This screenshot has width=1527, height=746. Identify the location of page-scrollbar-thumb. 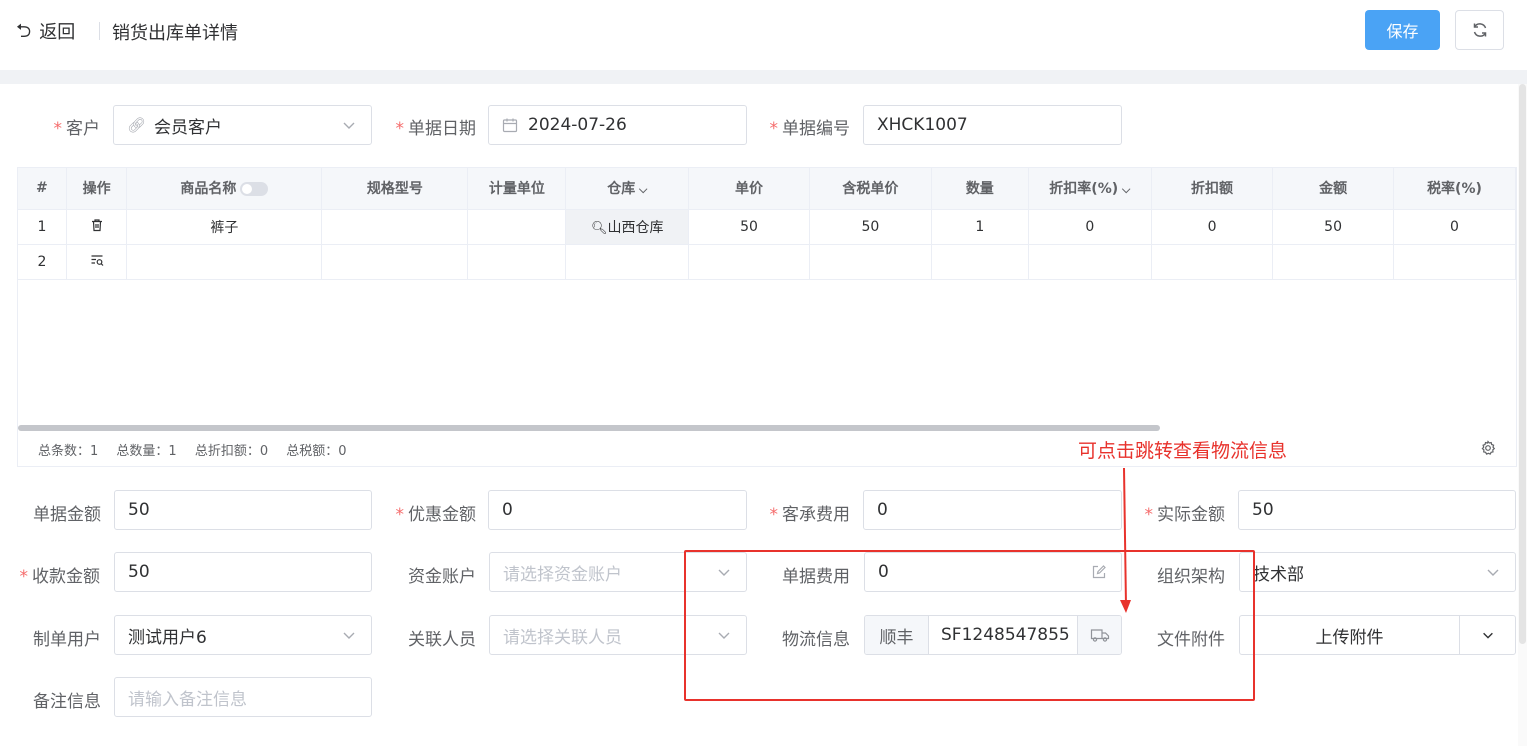
(1522, 364).